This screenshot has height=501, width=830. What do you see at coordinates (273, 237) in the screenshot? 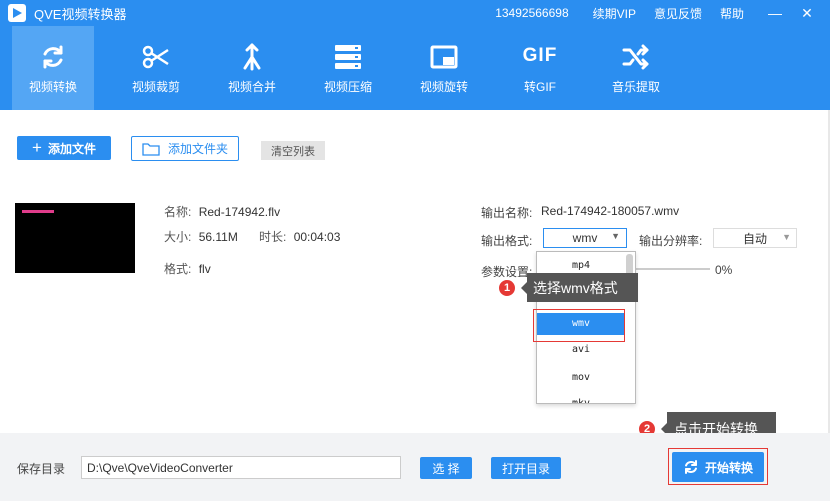
I see `file-duration-label: 时长:` at bounding box center [273, 237].